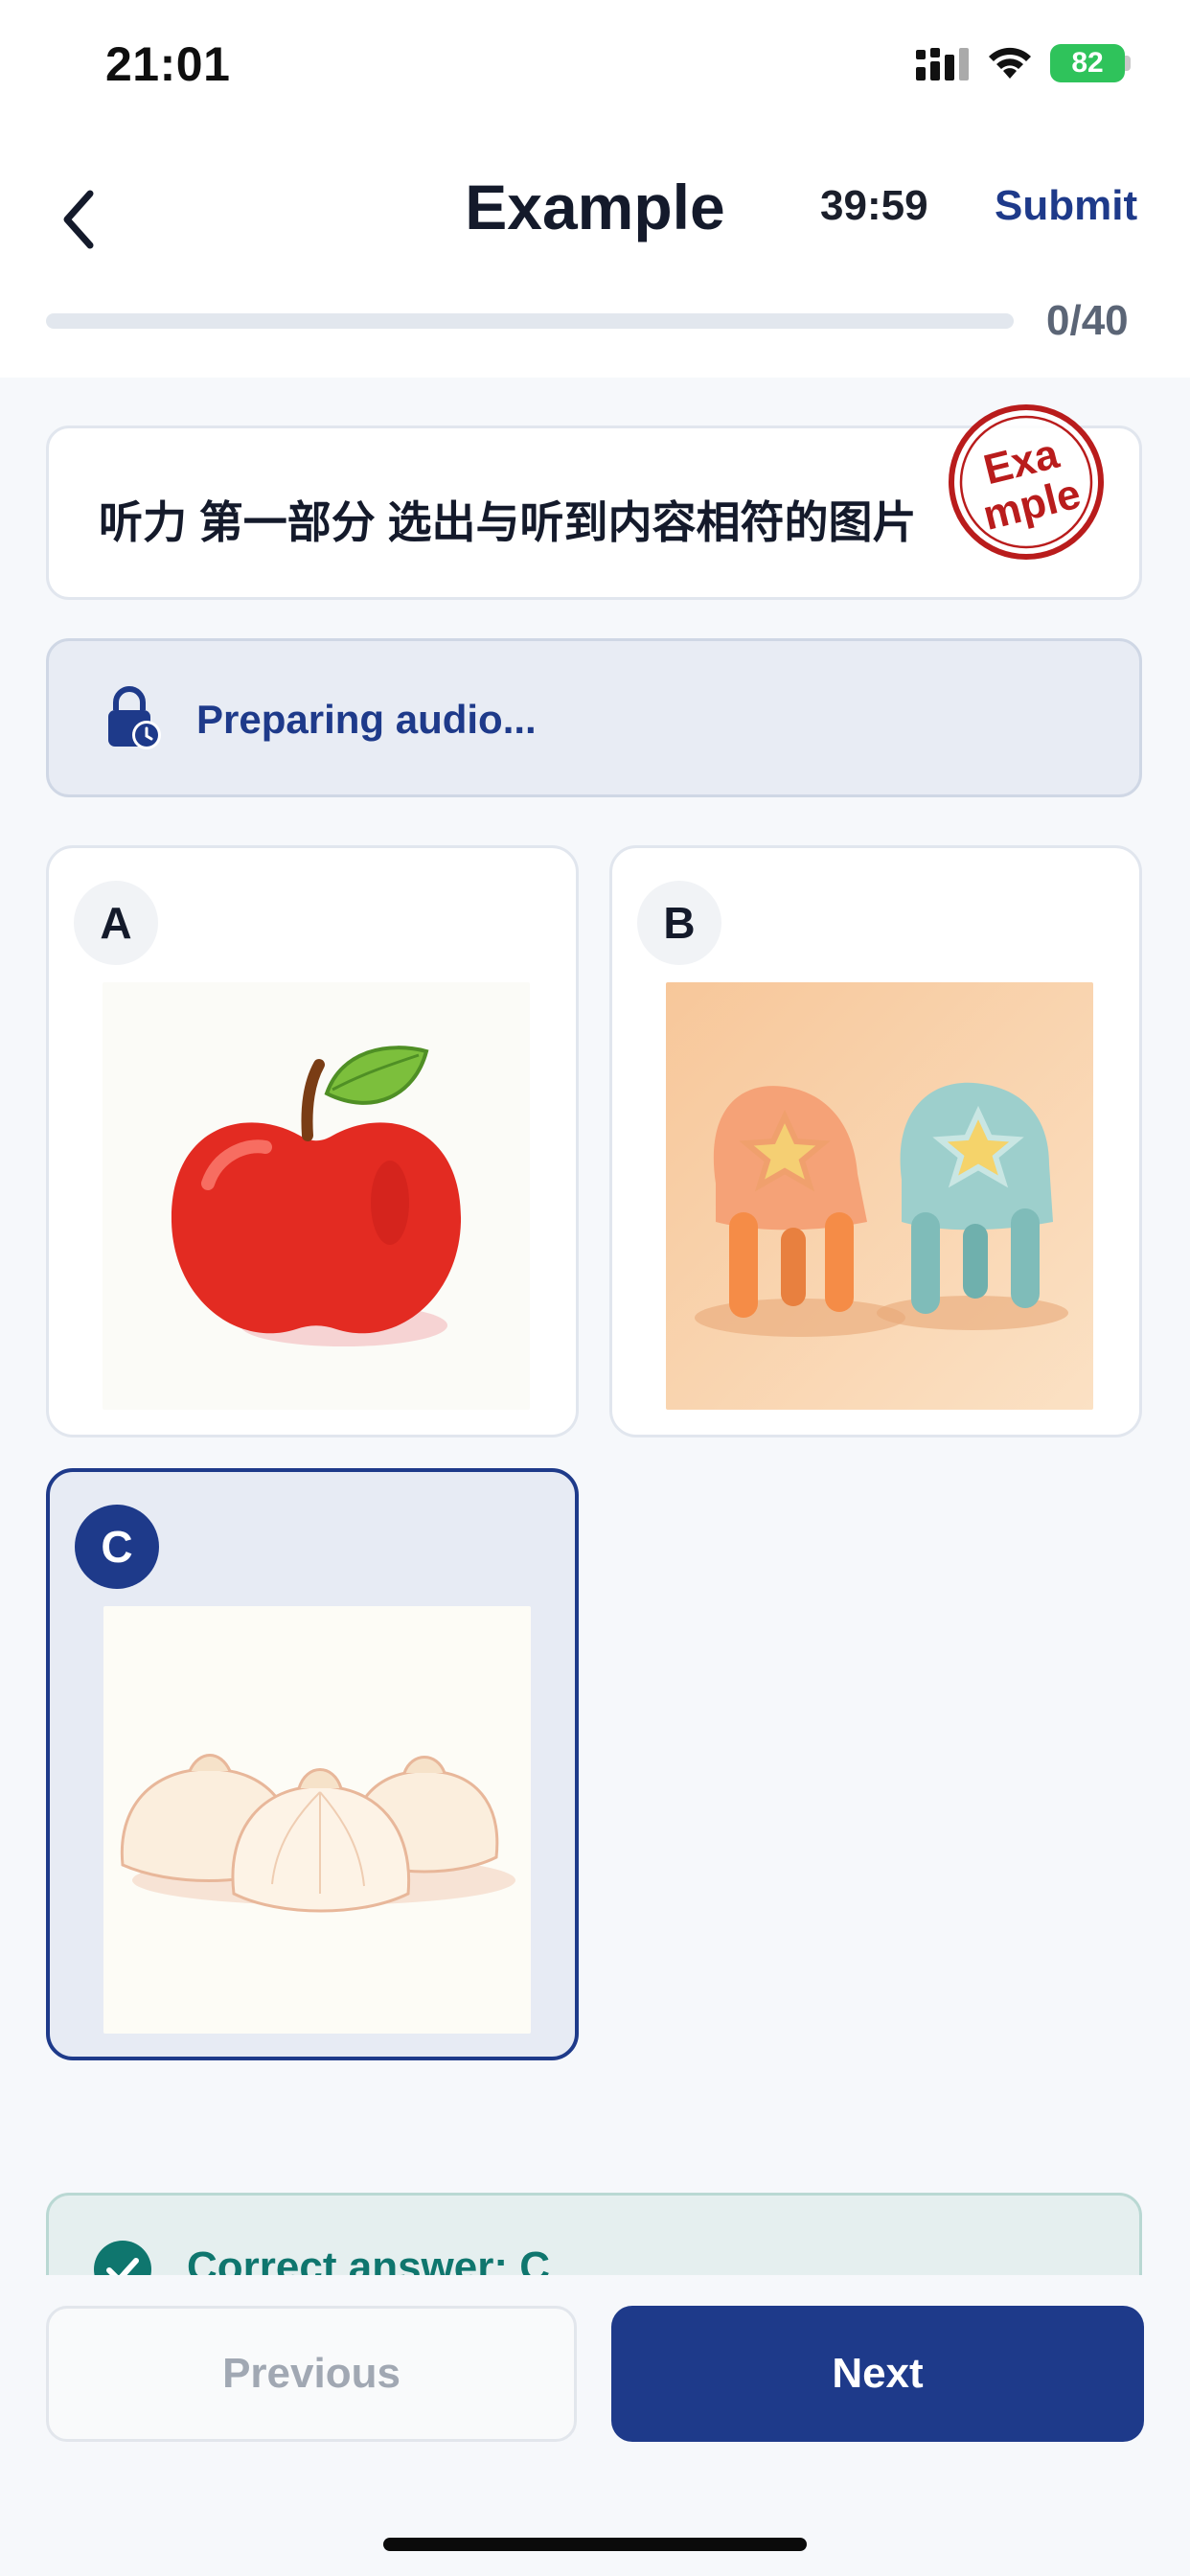 The height and width of the screenshot is (2576, 1190). Describe the element at coordinates (943, 64) in the screenshot. I see `cellular-signal-icon` at that location.